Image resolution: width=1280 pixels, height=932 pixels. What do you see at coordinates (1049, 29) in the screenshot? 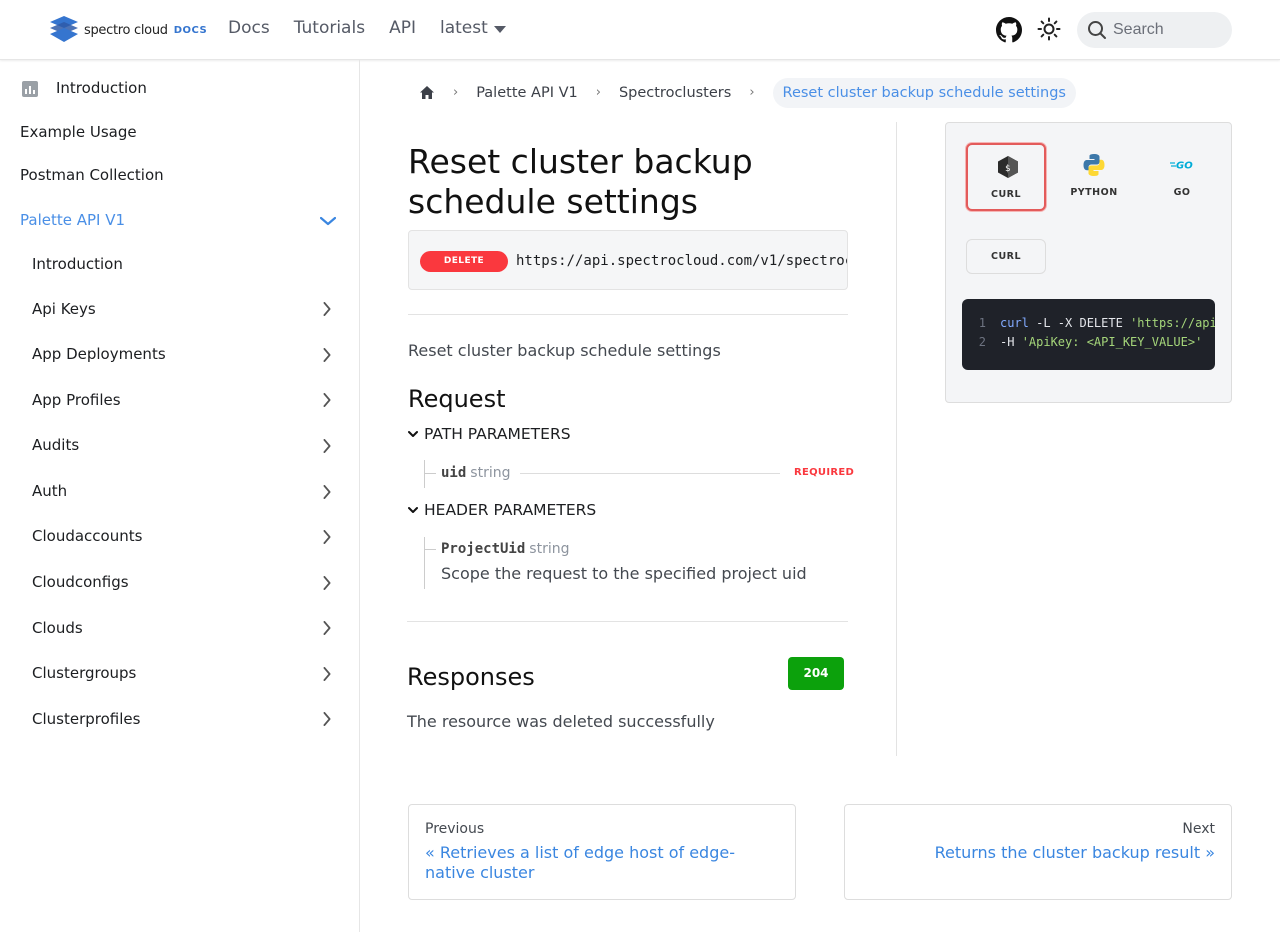
I see `theme-toggle-sun-icon` at bounding box center [1049, 29].